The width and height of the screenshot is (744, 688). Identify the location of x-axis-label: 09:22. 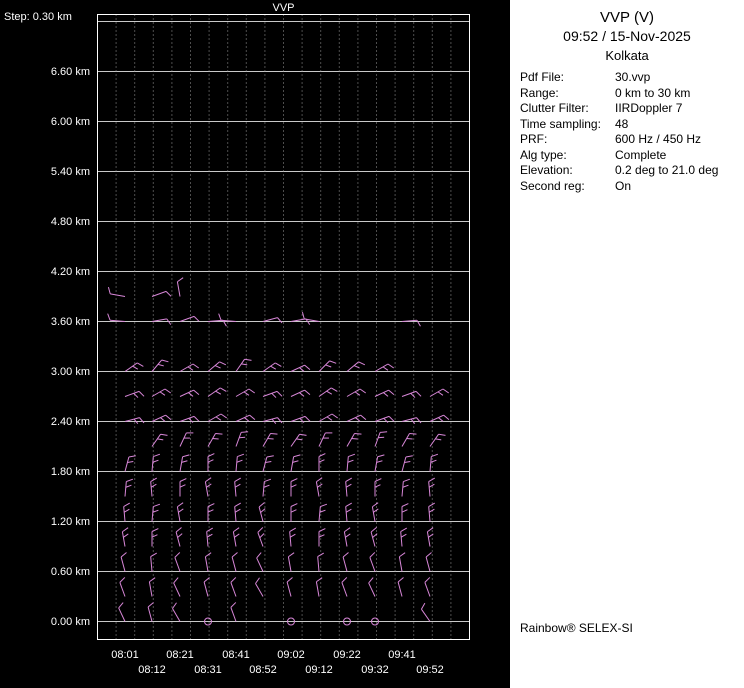
(347, 655).